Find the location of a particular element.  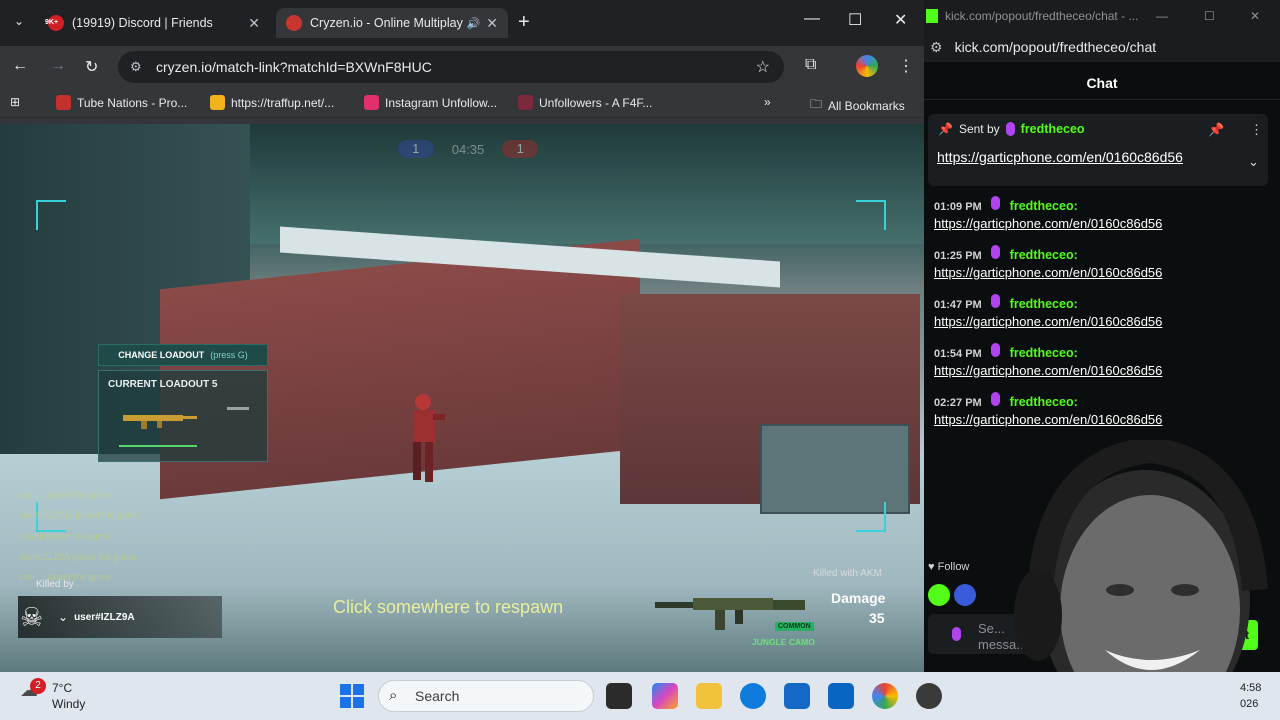

tab-discord: 9K+ (19919) Discord | Friends ✕ is located at coordinates (154, 23).